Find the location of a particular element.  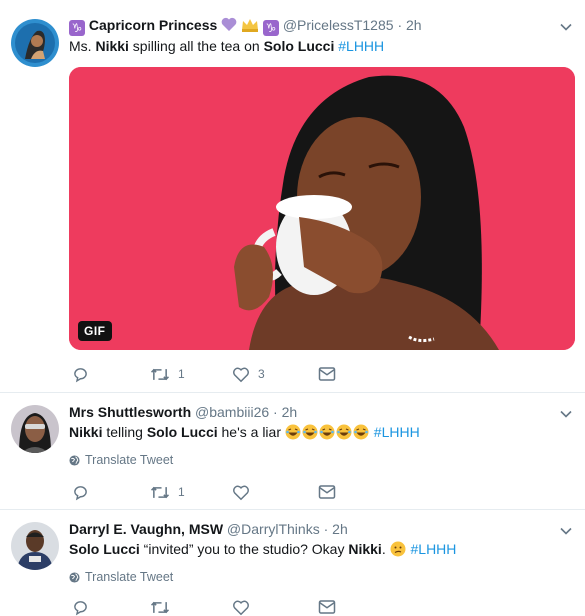

gif-badge: GIF is located at coordinates (95, 331).